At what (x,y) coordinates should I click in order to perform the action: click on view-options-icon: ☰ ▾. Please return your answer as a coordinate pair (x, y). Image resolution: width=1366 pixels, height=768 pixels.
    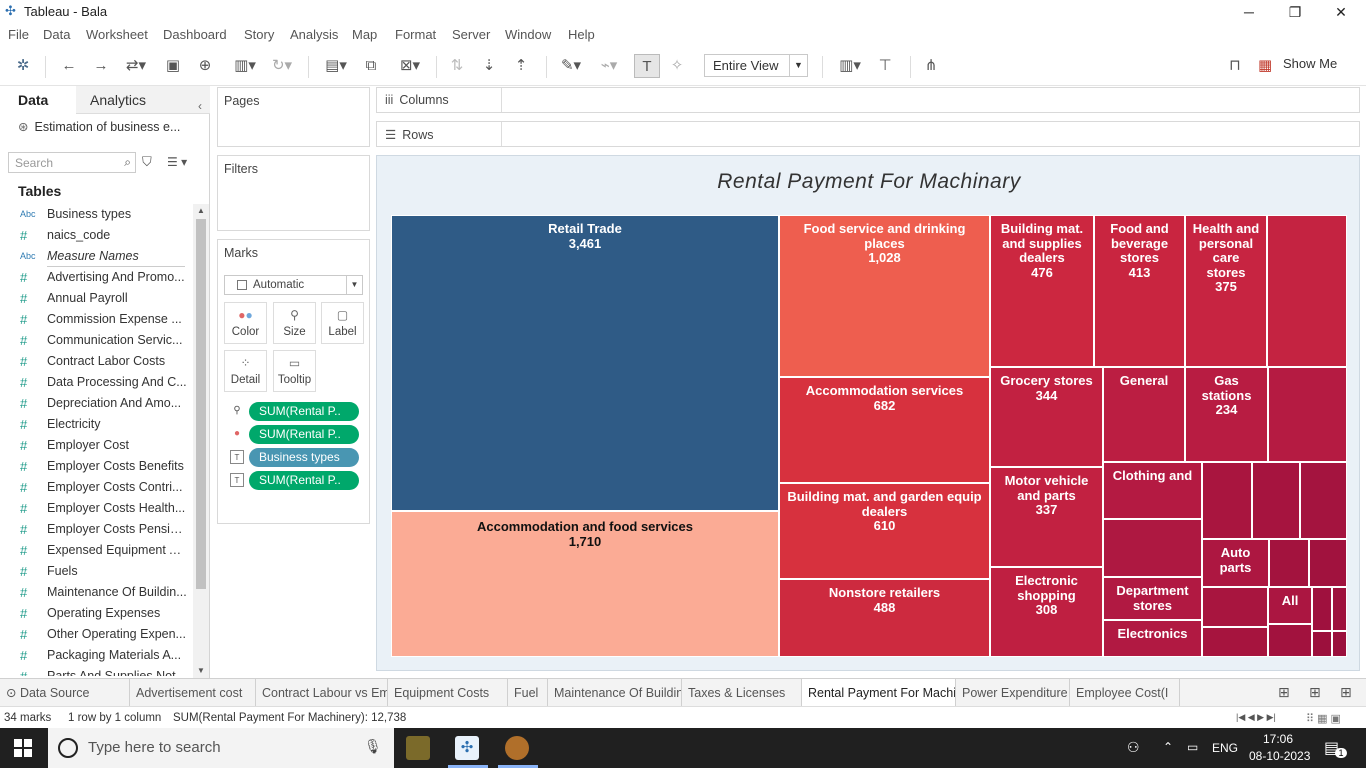
    Looking at the image, I should click on (177, 162).